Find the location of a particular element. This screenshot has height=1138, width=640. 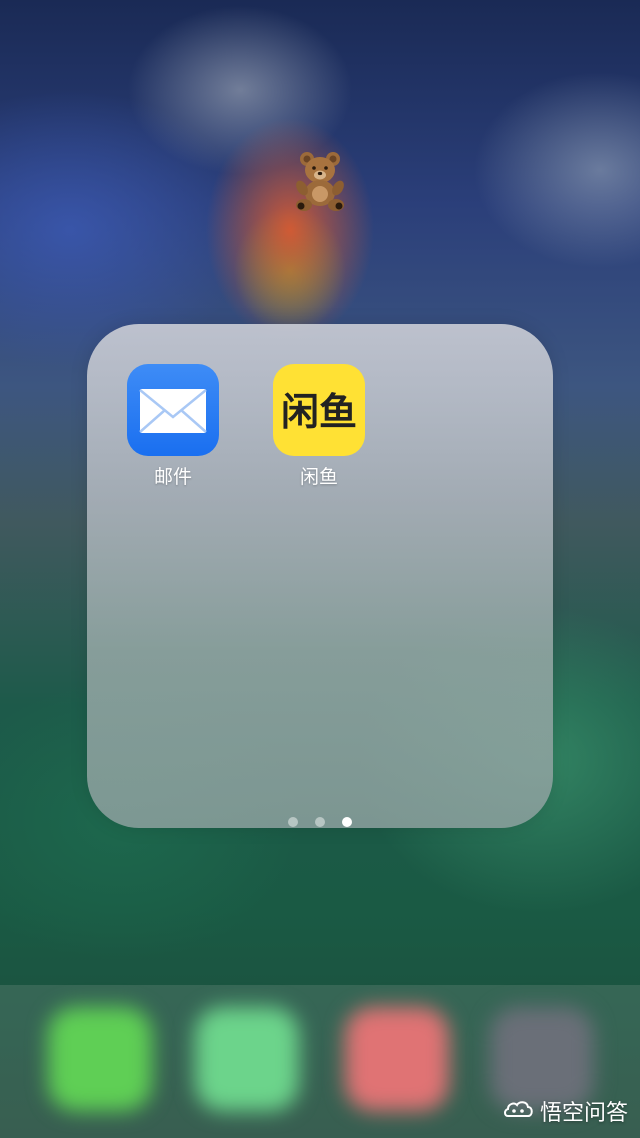

wukong-logo-icon is located at coordinates (518, 1109).